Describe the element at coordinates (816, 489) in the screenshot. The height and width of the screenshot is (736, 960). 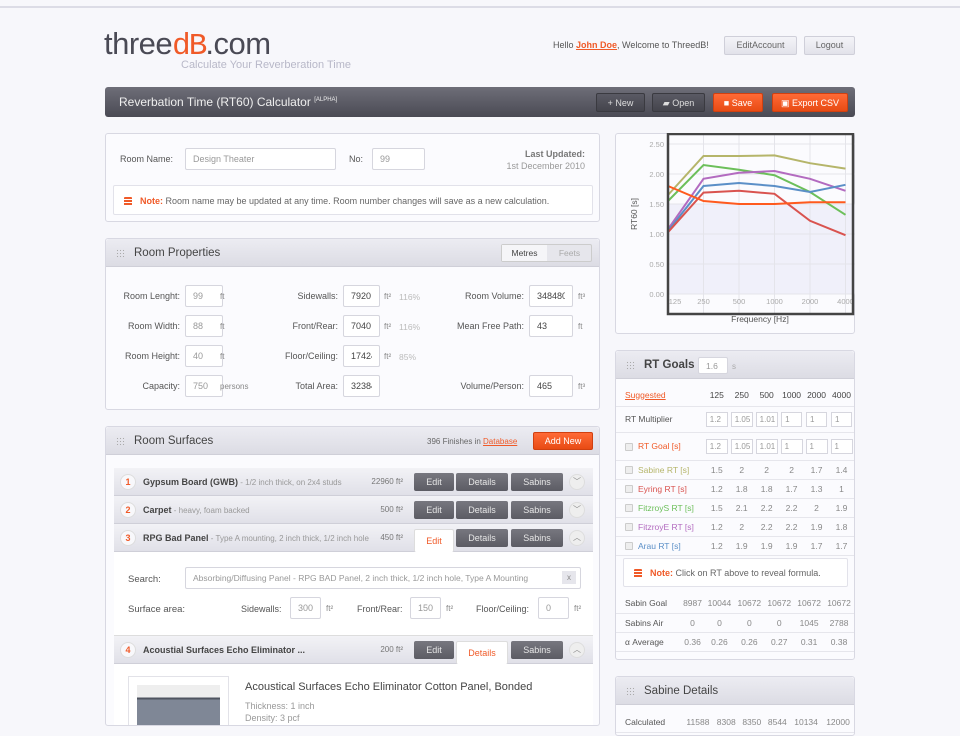
I see `rt-value: 1.3` at that location.